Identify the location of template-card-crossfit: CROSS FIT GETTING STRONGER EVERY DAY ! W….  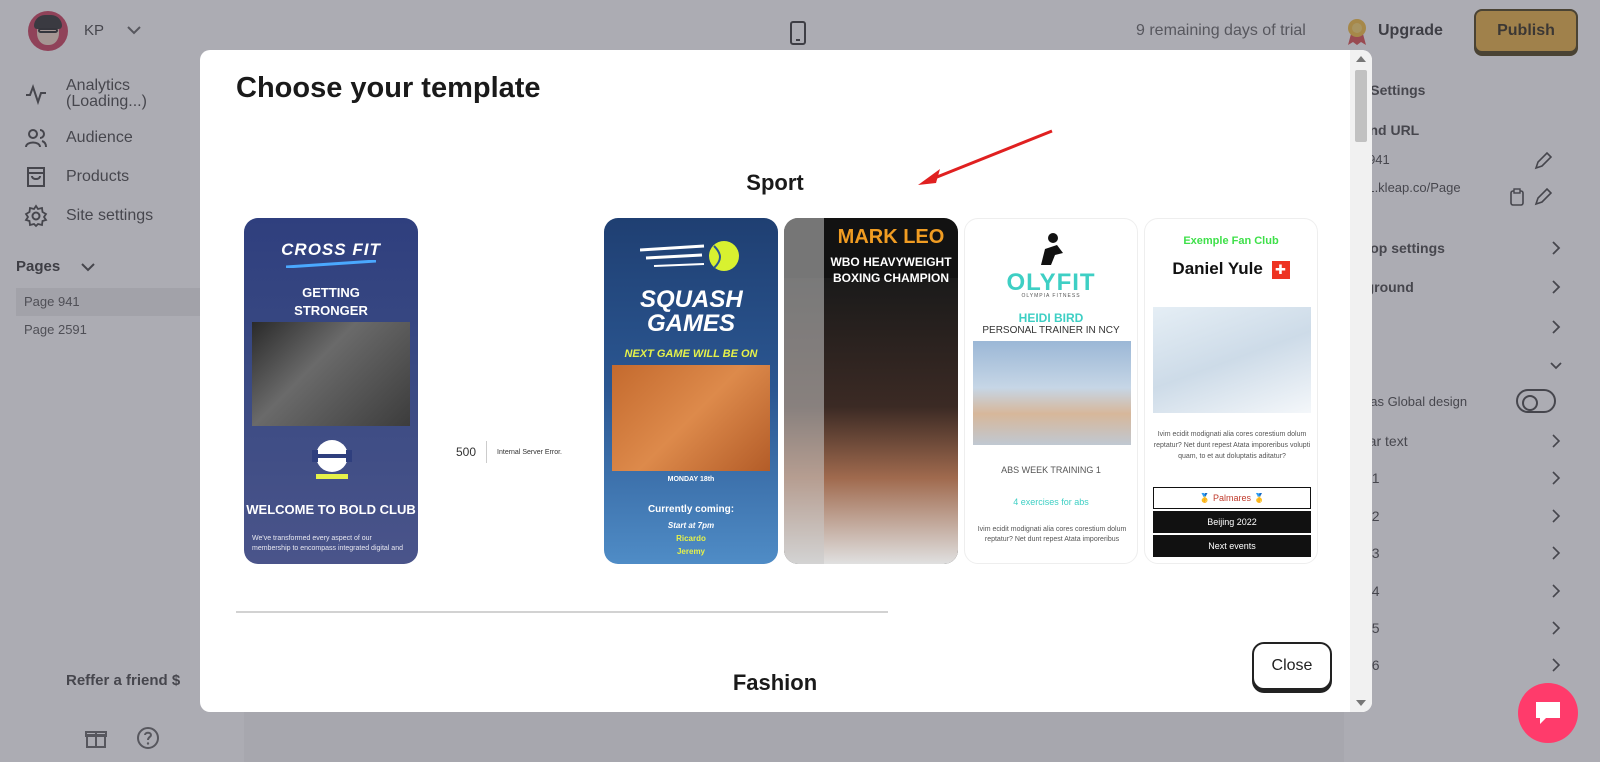
(331, 391).